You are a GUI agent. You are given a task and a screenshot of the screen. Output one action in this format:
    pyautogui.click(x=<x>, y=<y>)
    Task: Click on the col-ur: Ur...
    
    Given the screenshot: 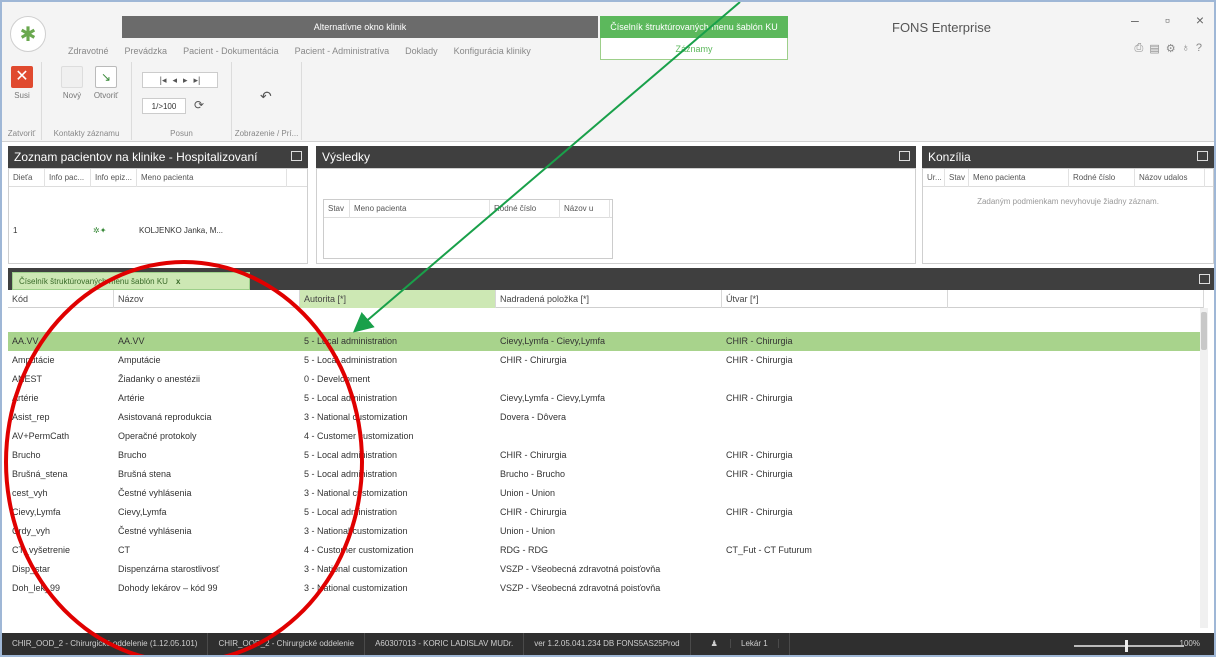 What is the action you would take?
    pyautogui.click(x=934, y=178)
    